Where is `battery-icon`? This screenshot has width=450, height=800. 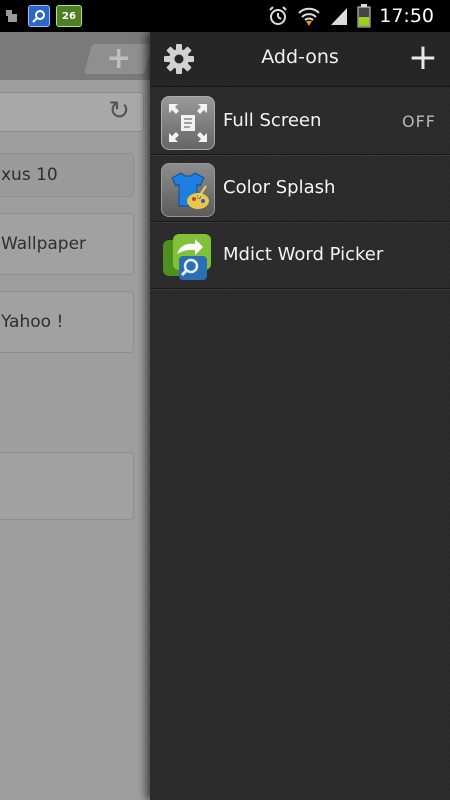
battery-icon is located at coordinates (364, 16).